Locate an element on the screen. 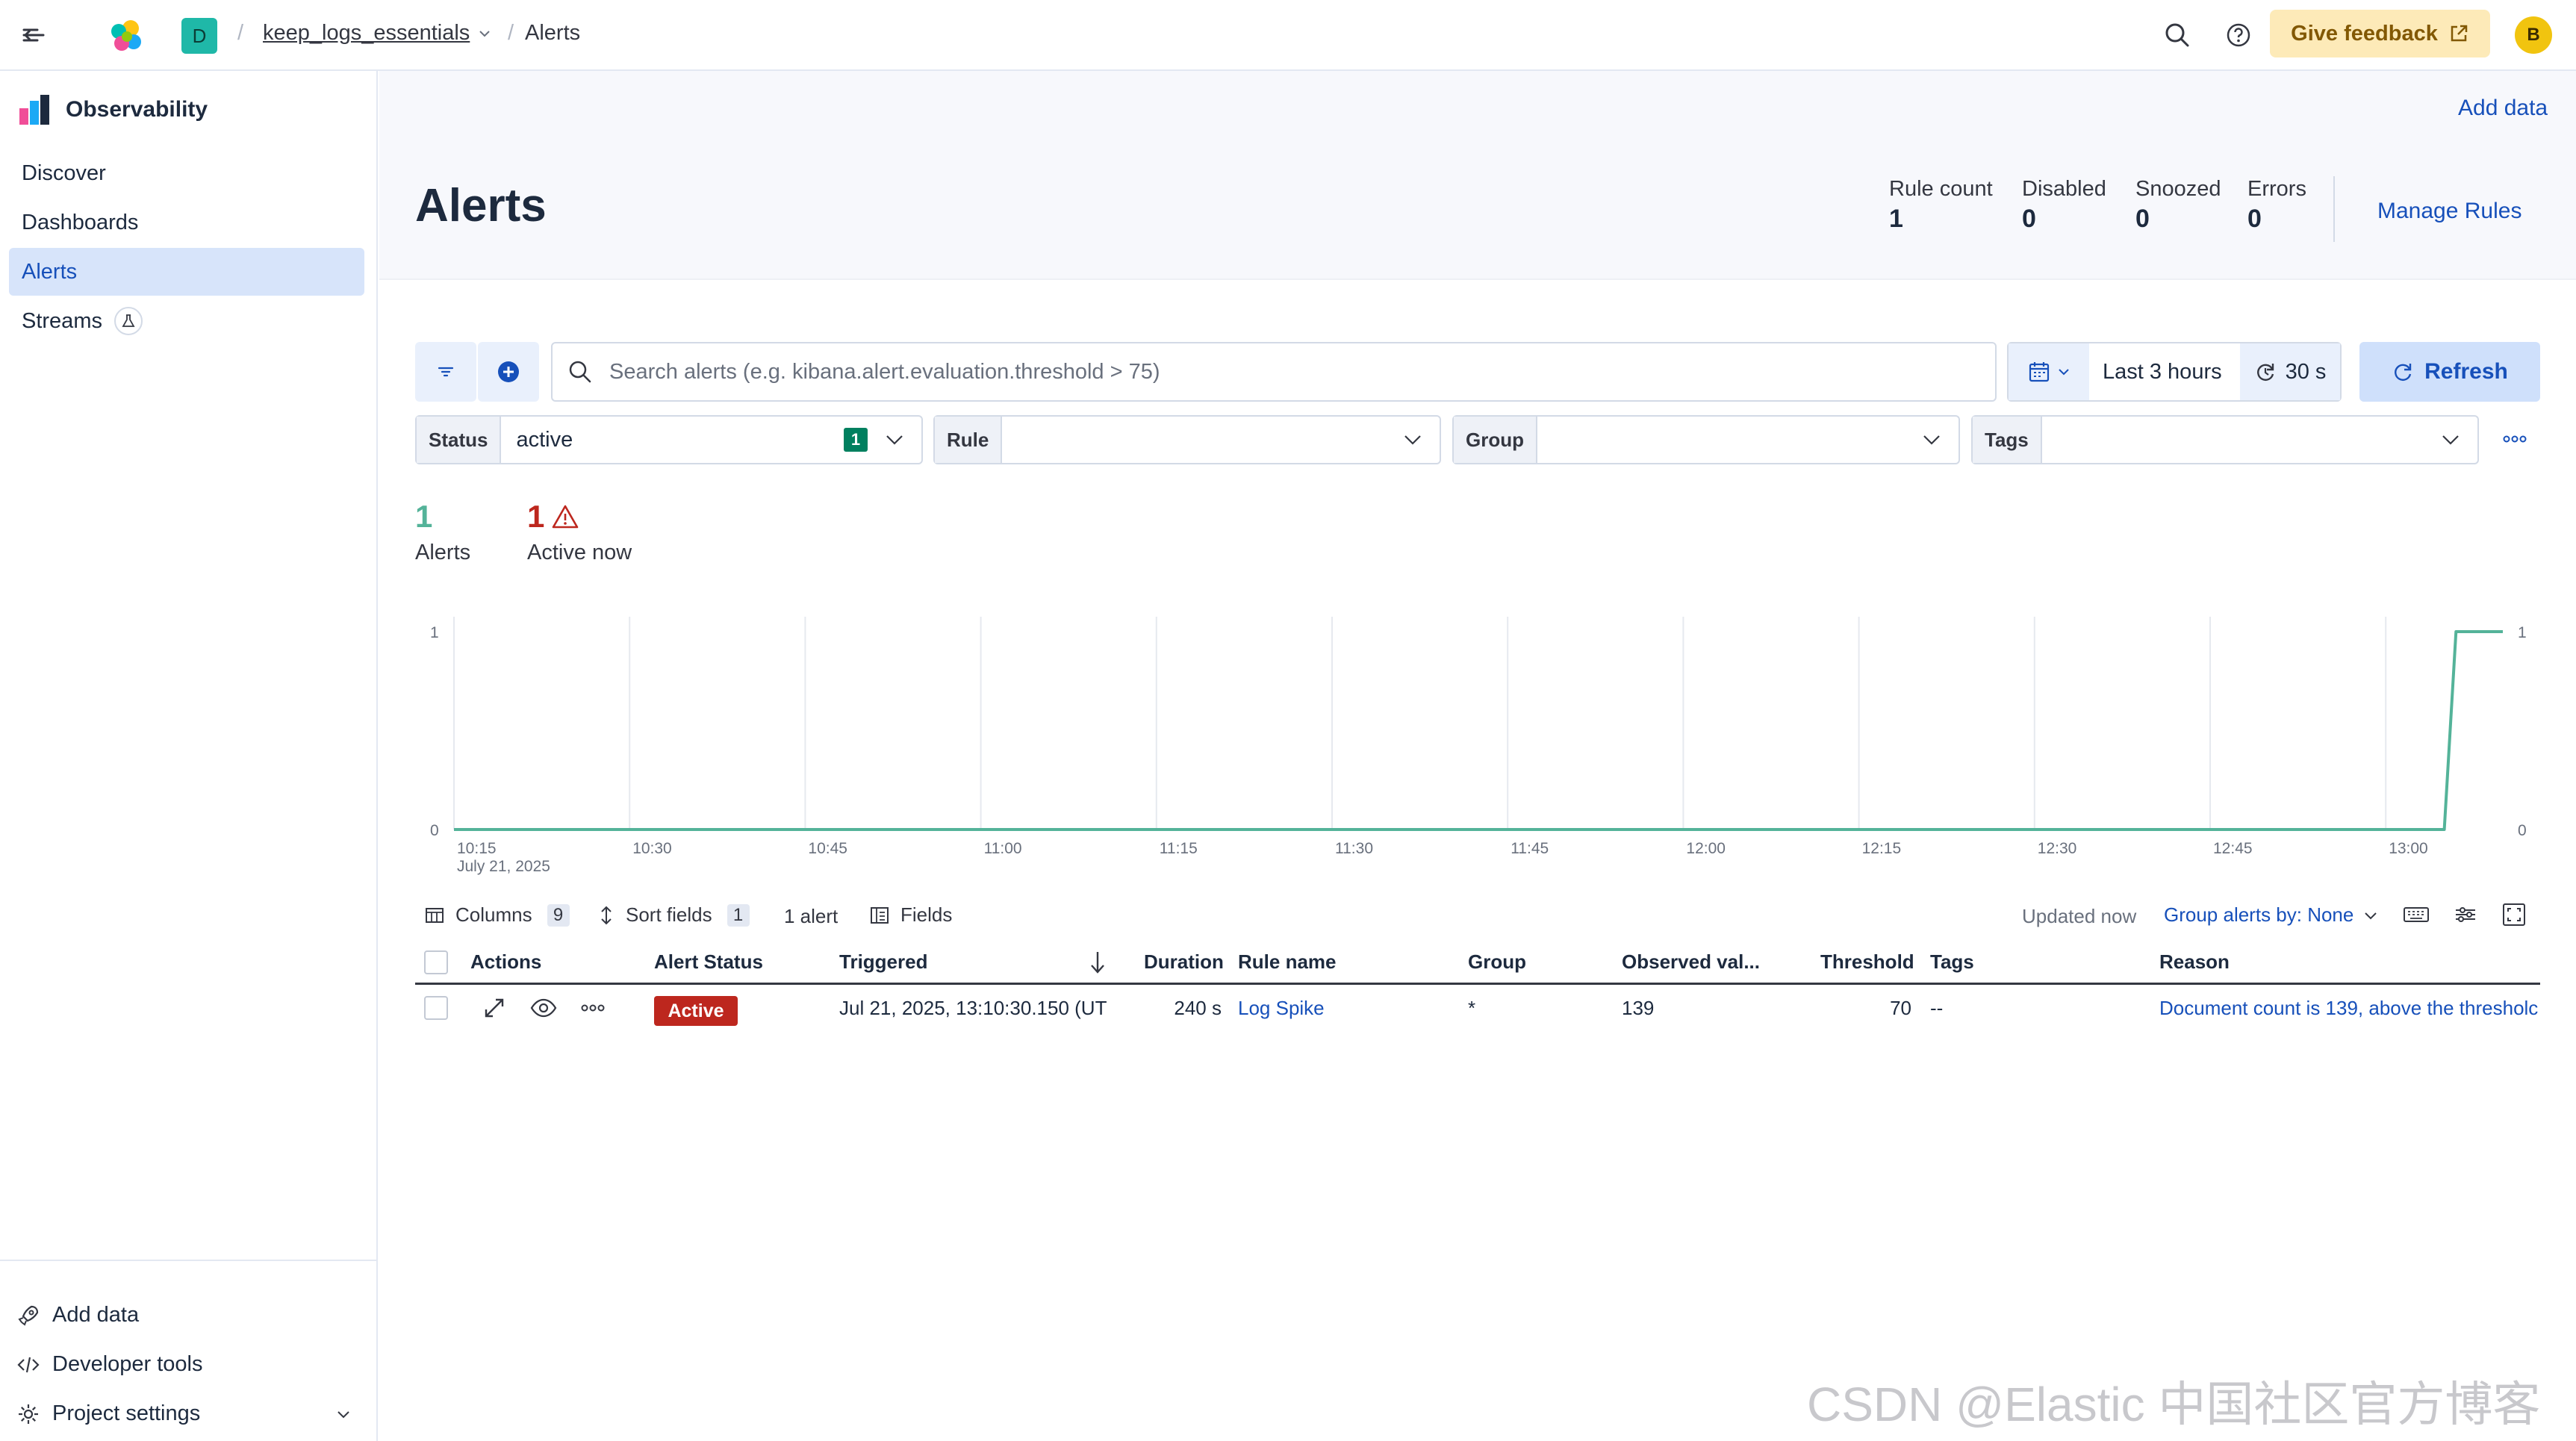 This screenshot has width=2576, height=1441. fields-button: Fields is located at coordinates (910, 915).